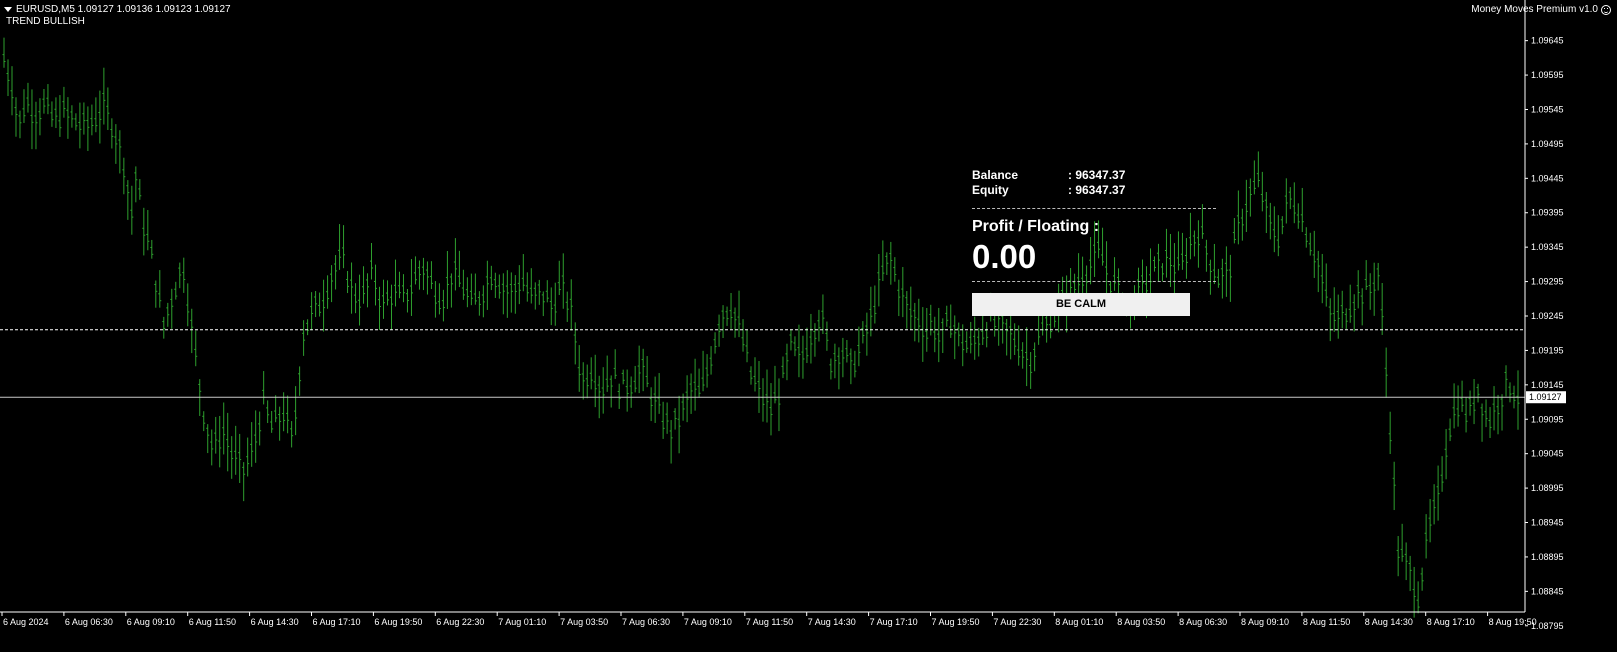 Image resolution: width=1617 pixels, height=652 pixels. What do you see at coordinates (8, 9) in the screenshot?
I see `dropdown-arrow-icon` at bounding box center [8, 9].